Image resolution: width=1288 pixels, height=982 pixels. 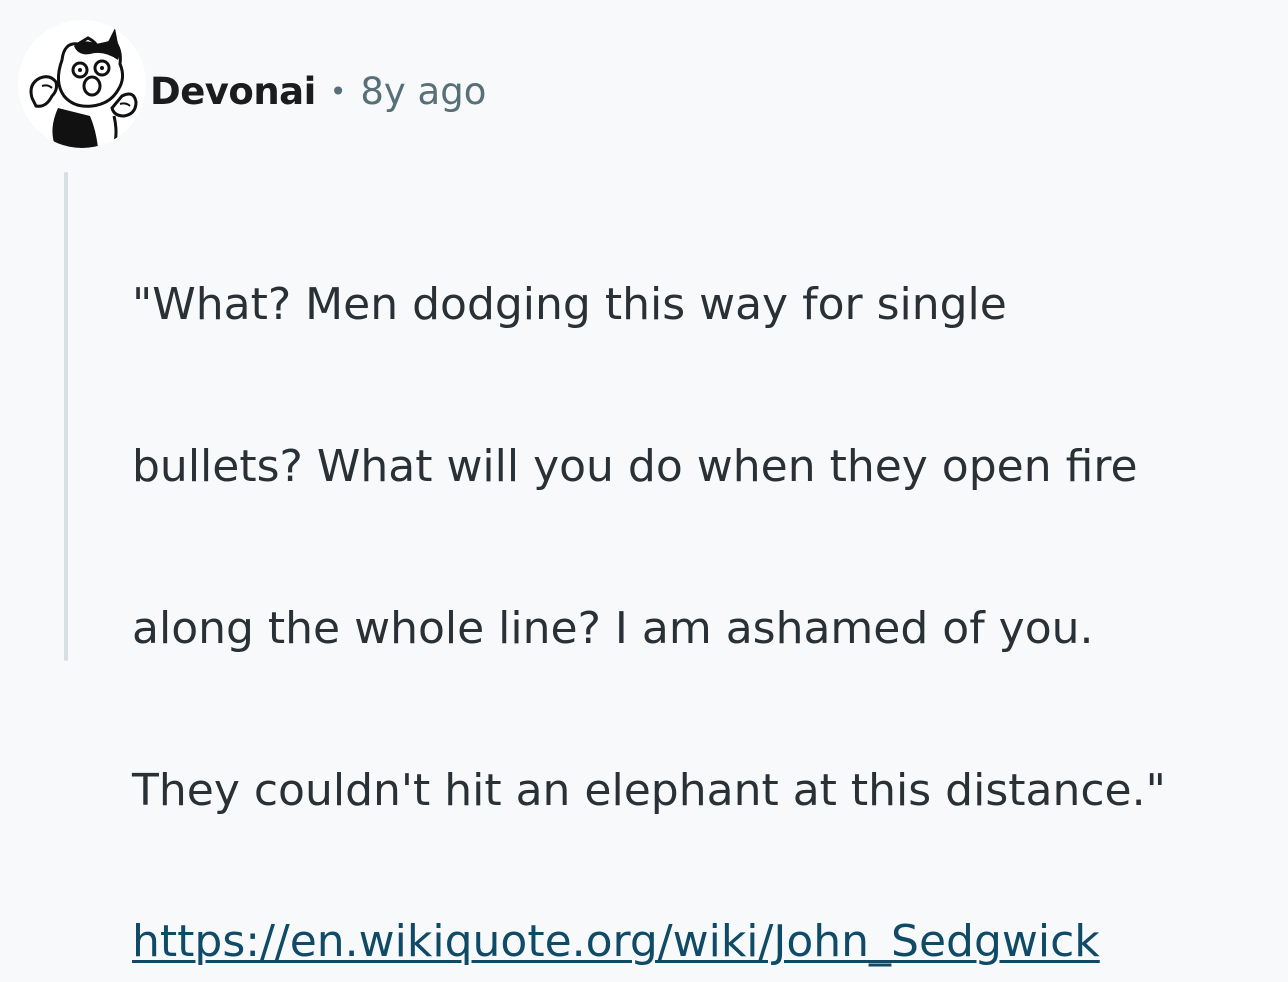 What do you see at coordinates (66, 416) in the screenshot?
I see `thread-collapse-line` at bounding box center [66, 416].